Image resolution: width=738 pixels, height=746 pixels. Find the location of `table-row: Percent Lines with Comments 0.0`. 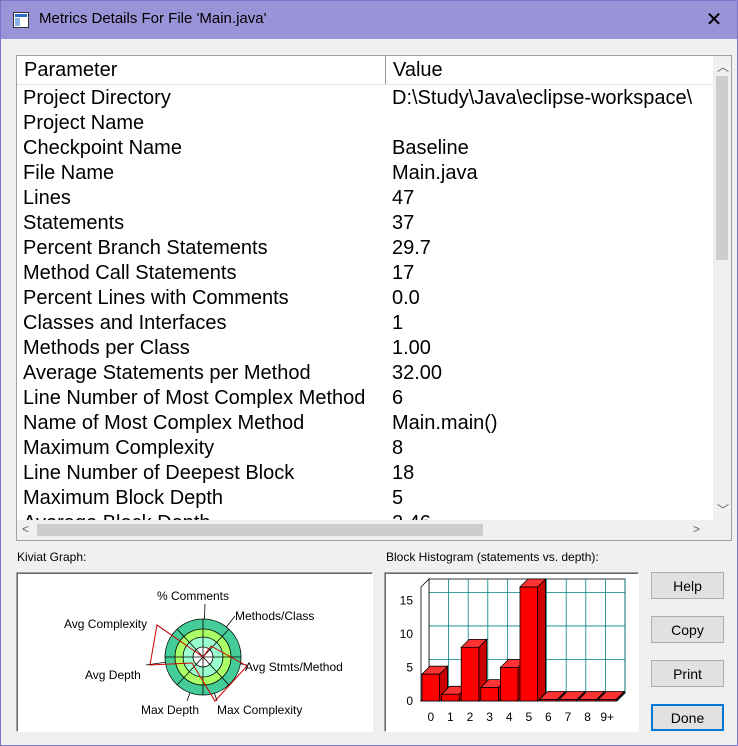

table-row: Percent Lines with Comments 0.0 is located at coordinates (365, 298).